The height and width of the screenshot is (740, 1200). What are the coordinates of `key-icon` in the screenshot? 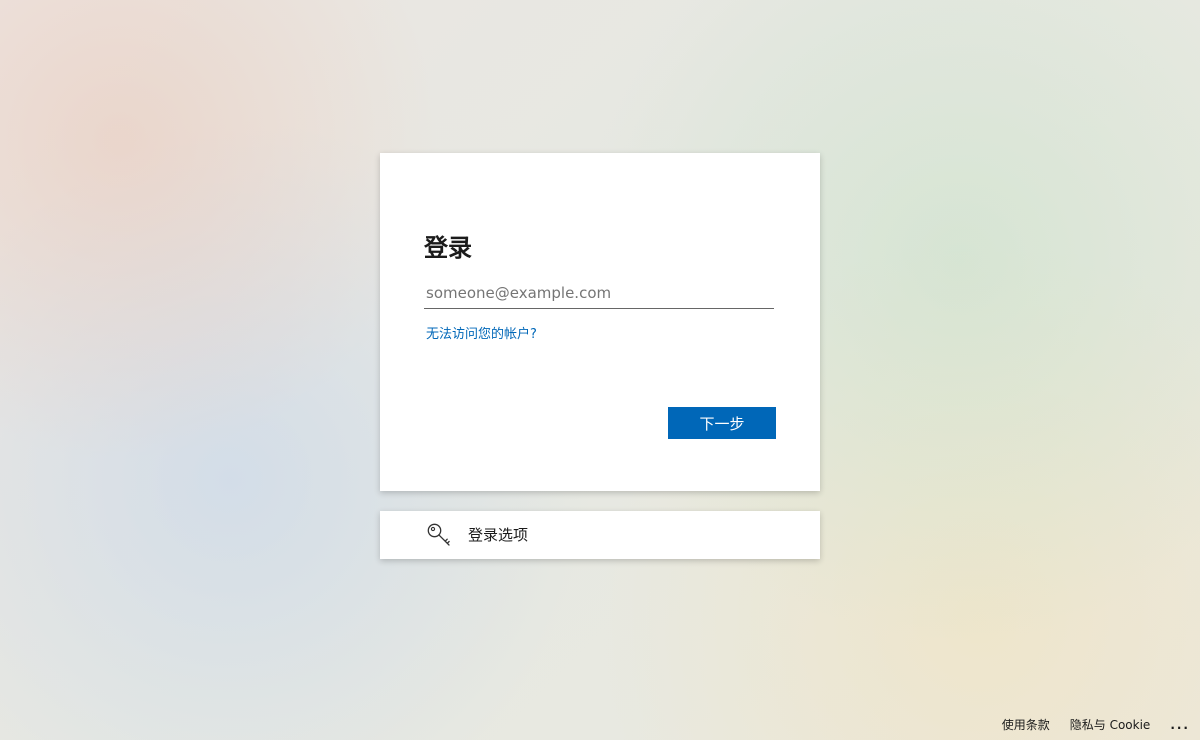 It's located at (438, 534).